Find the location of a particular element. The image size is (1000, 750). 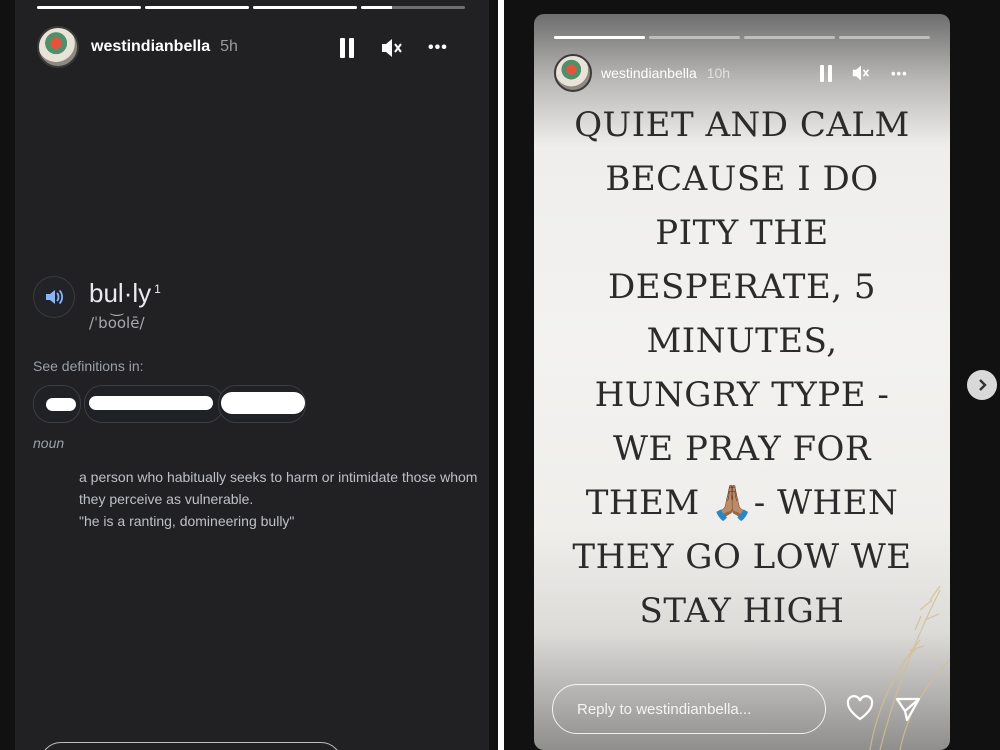

see-definitions-label: See definitions in: is located at coordinates (88, 366).